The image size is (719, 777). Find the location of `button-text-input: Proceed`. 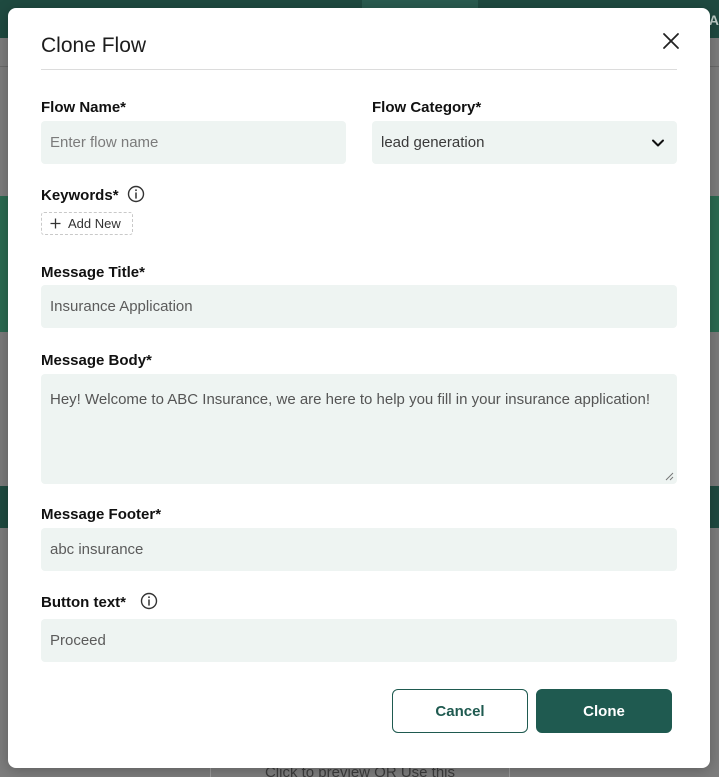

button-text-input: Proceed is located at coordinates (359, 640).